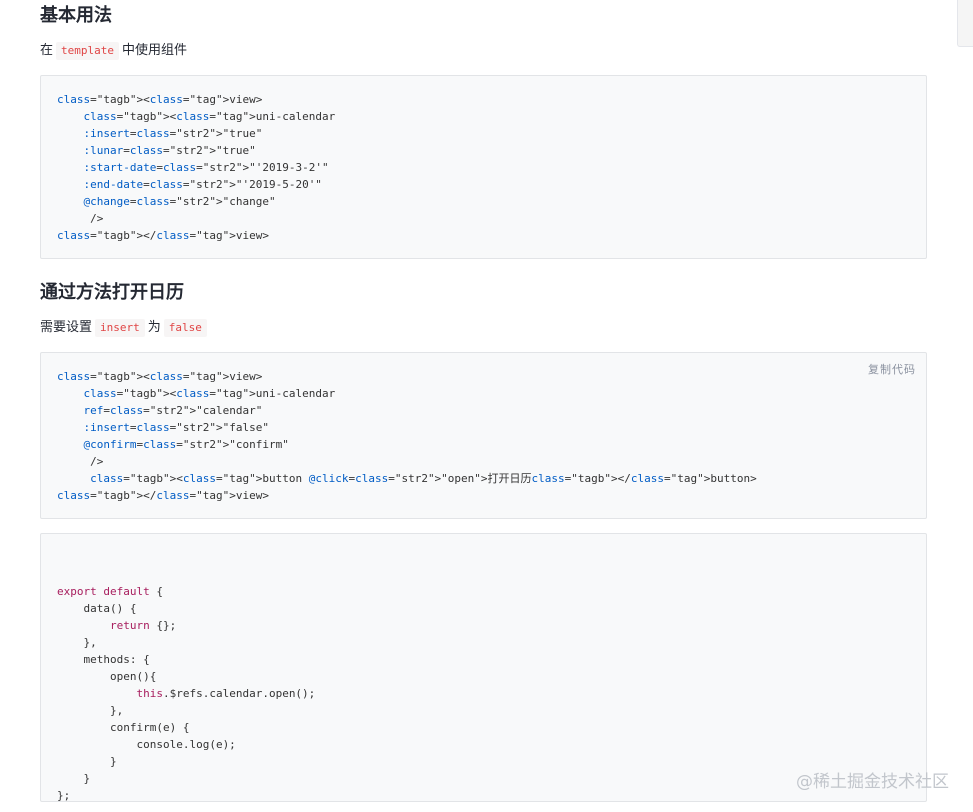  What do you see at coordinates (66, 327) in the screenshot?
I see `desc-text: 需要设置` at bounding box center [66, 327].